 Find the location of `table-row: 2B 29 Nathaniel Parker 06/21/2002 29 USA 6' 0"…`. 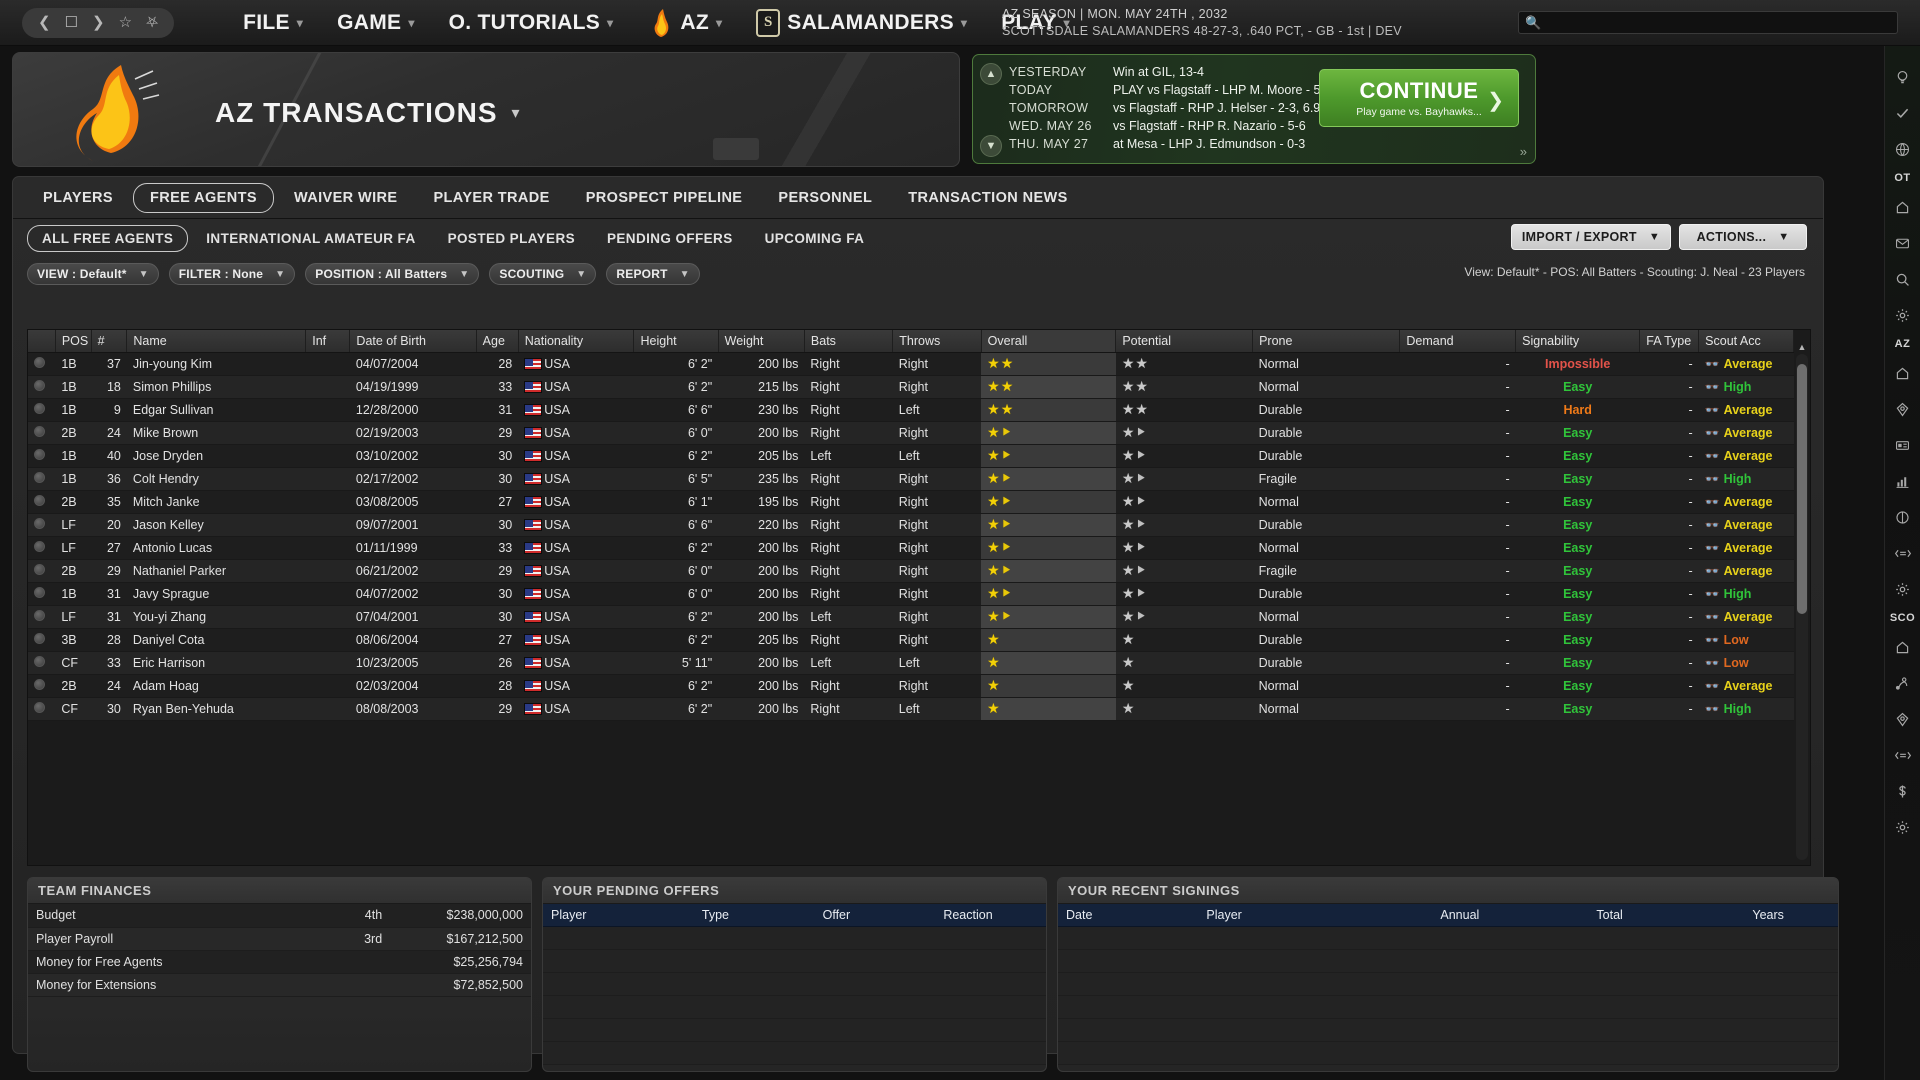

table-row: 2B 29 Nathaniel Parker 06/21/2002 29 USA 6' 0"… is located at coordinates (911, 571).